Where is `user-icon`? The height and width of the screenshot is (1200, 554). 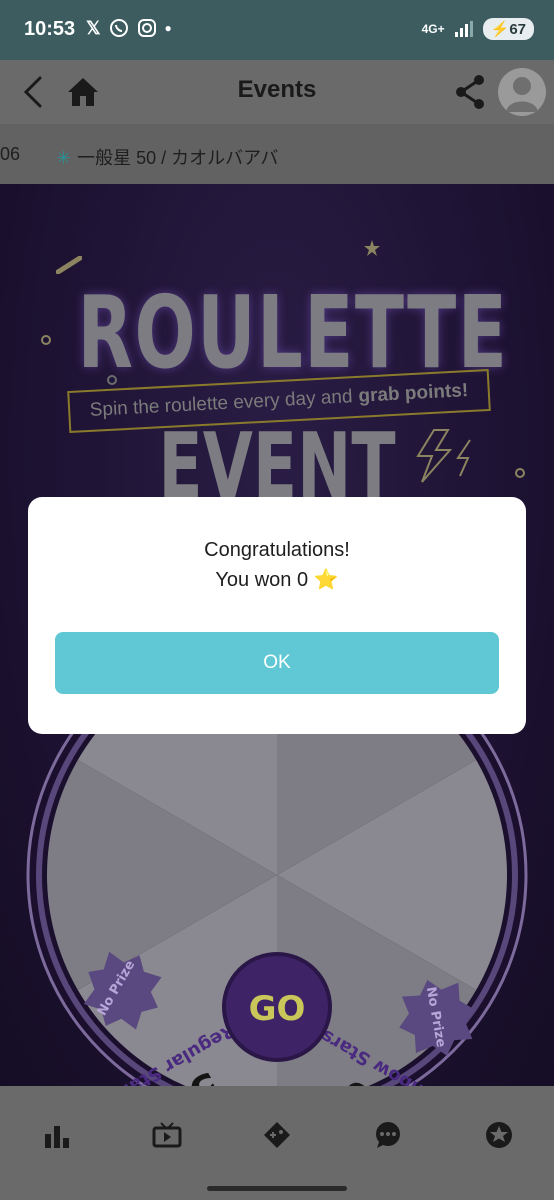 user-icon is located at coordinates (522, 94).